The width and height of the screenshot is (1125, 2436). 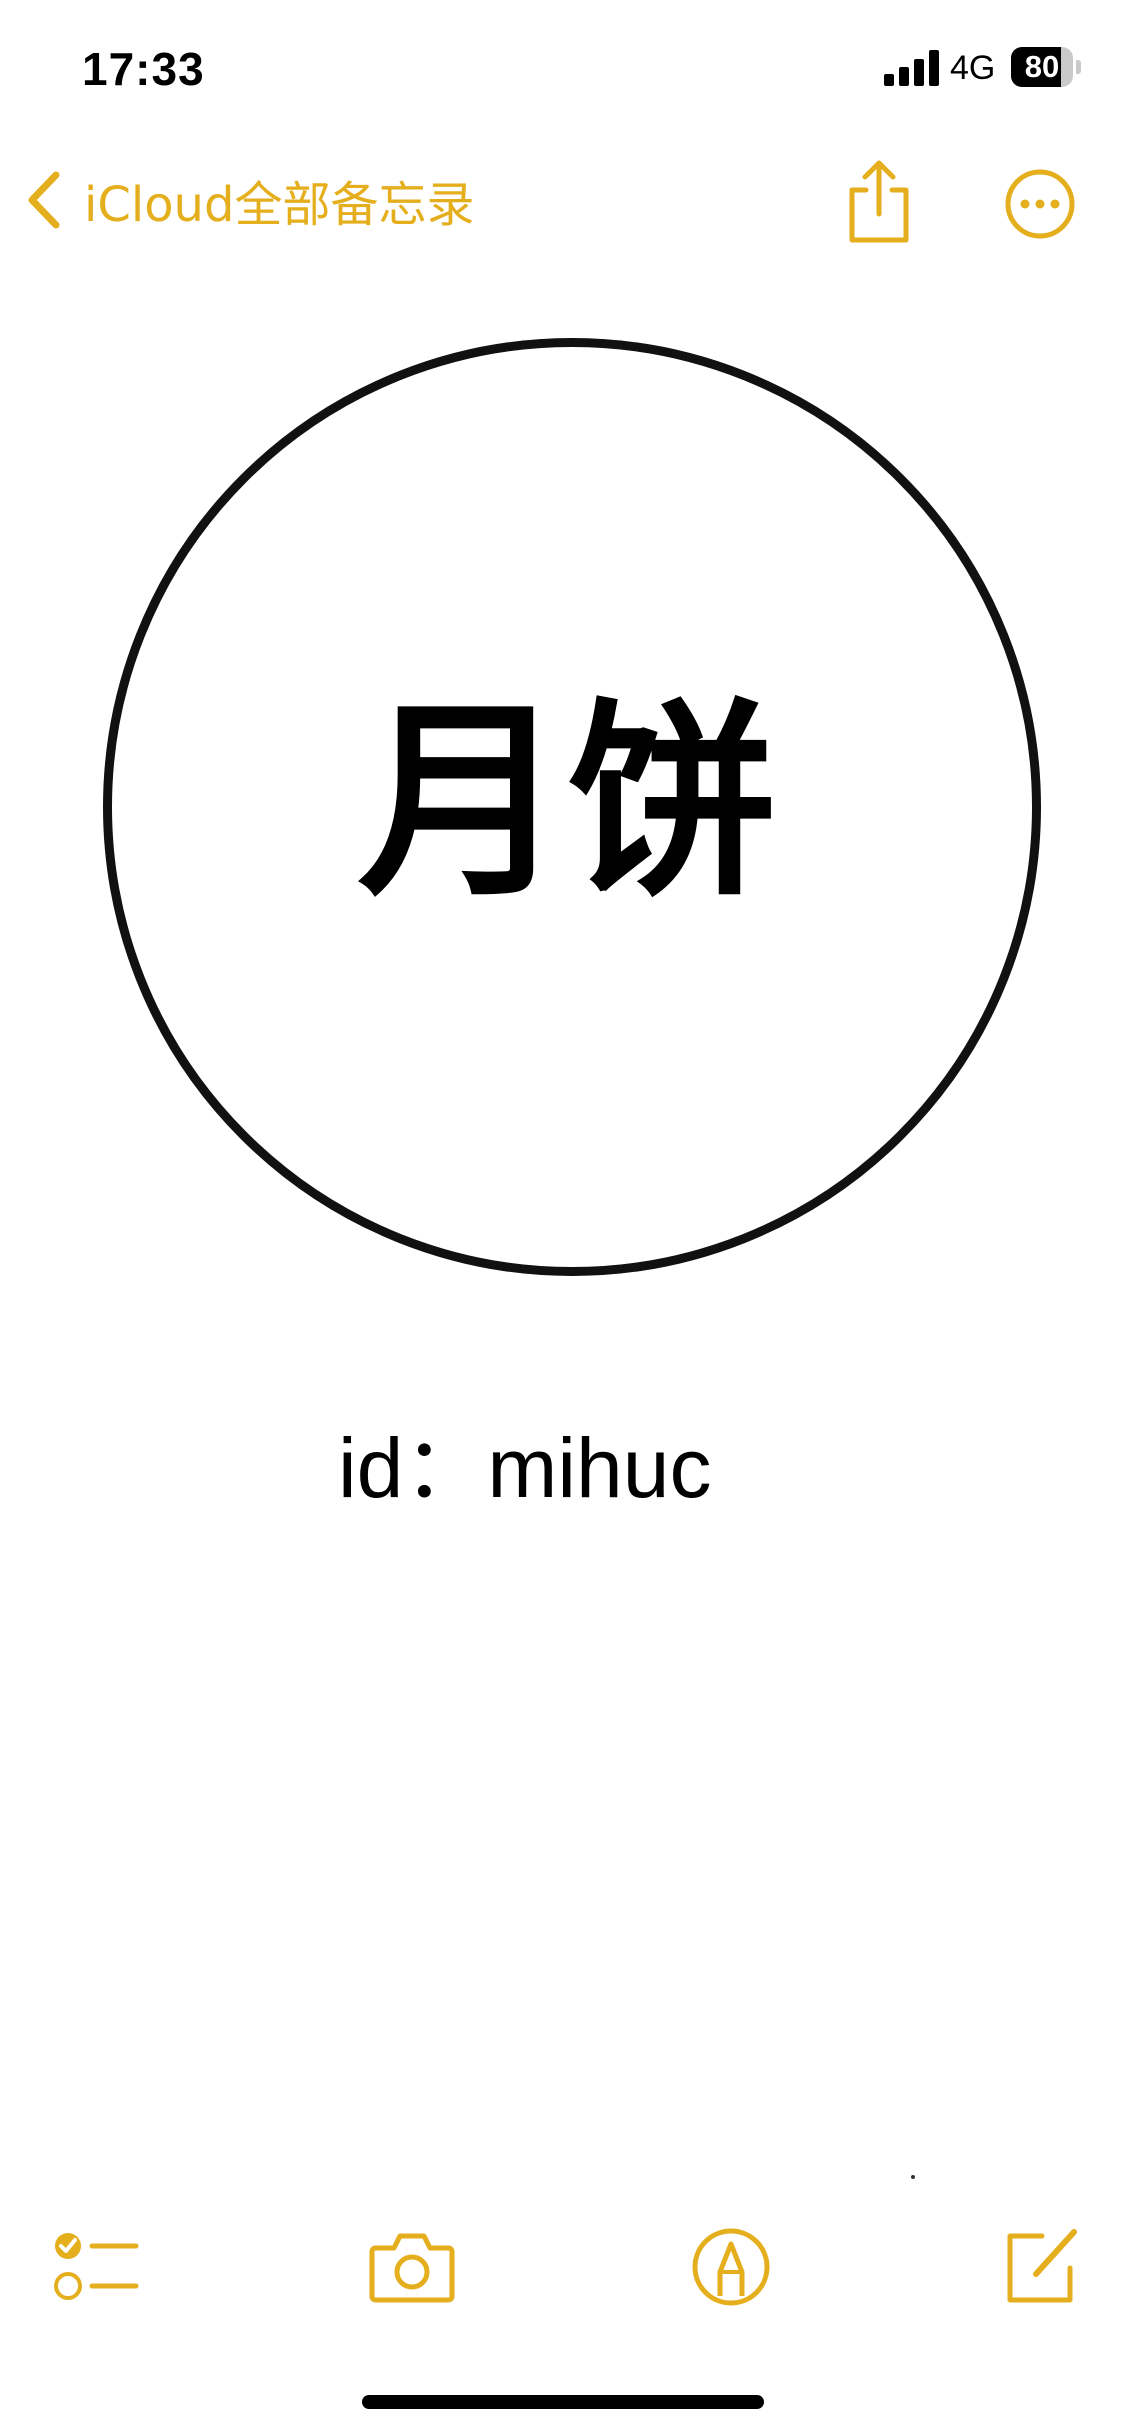 I want to click on note-id-text: id：mihuc, so click(x=525, y=1468).